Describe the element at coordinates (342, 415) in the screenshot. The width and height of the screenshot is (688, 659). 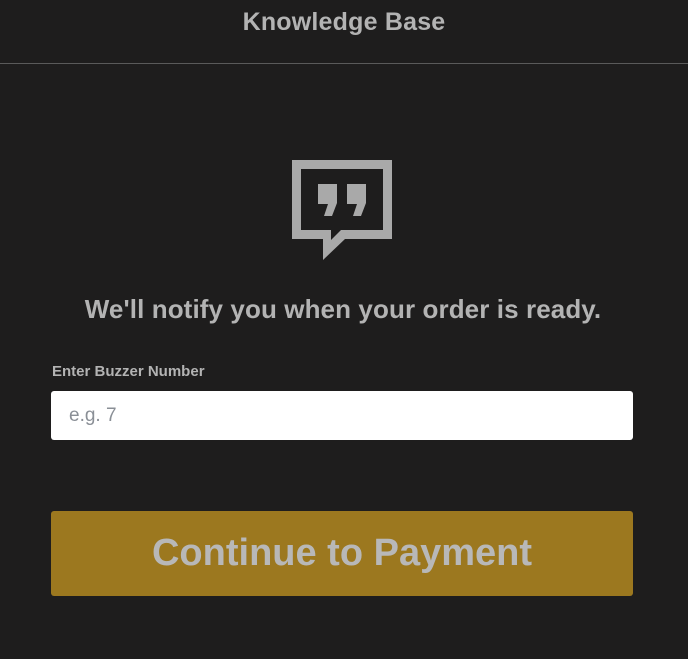
I see `buzzer-number-input` at that location.